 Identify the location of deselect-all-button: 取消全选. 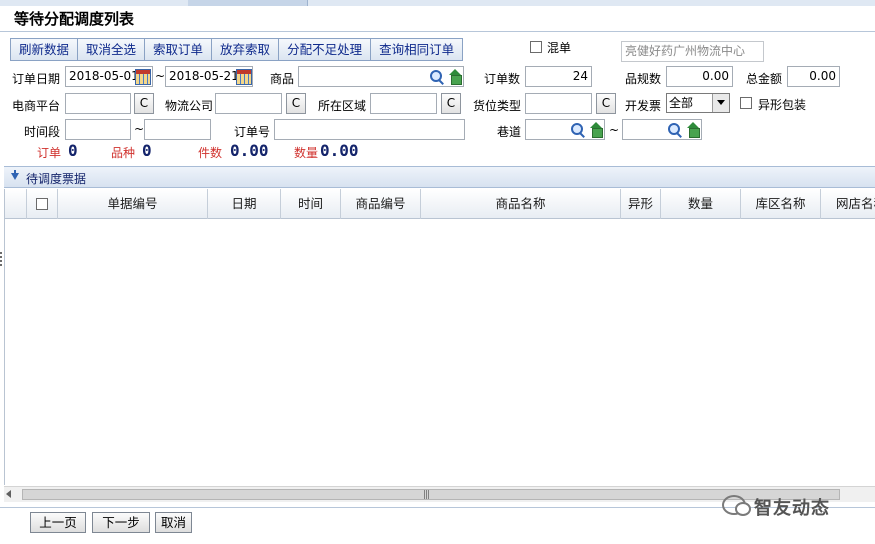
(112, 49).